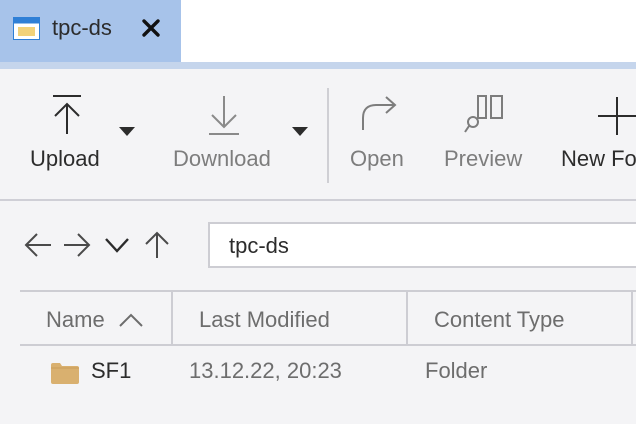  Describe the element at coordinates (483, 114) in the screenshot. I see `preview-icon` at that location.